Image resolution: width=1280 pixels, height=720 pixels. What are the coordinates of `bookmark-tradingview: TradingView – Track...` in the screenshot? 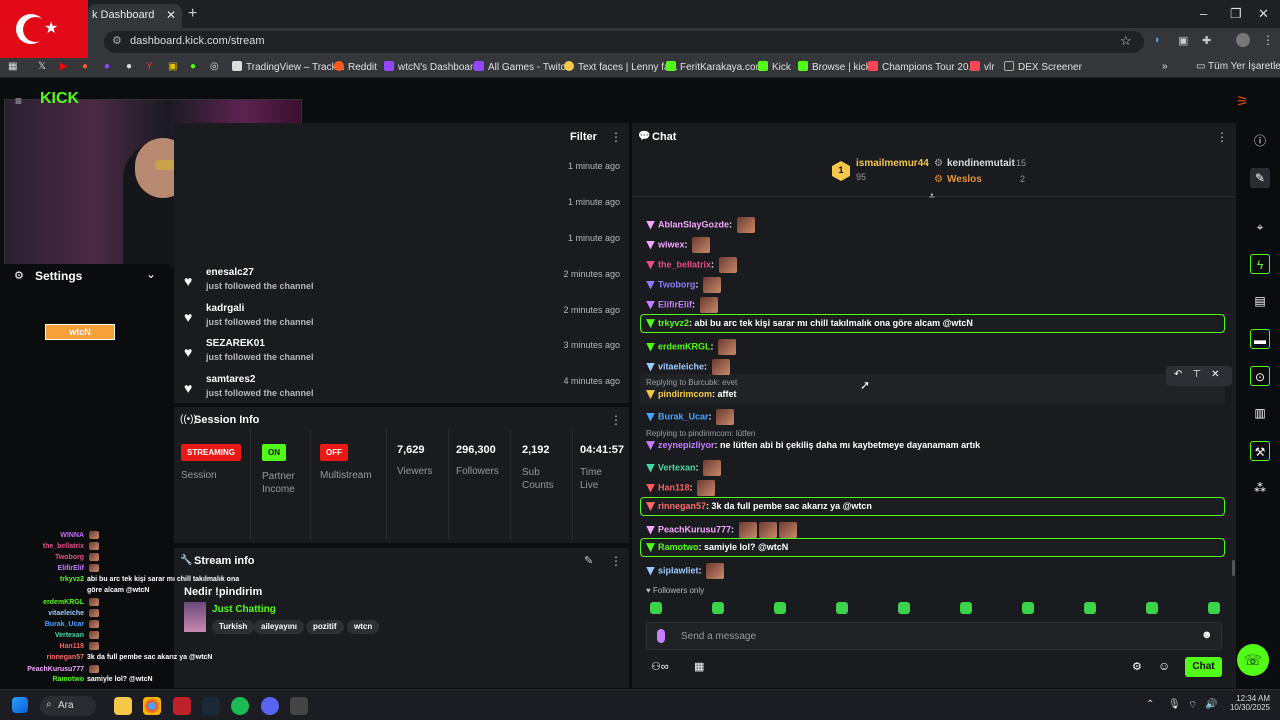 It's located at (288, 67).